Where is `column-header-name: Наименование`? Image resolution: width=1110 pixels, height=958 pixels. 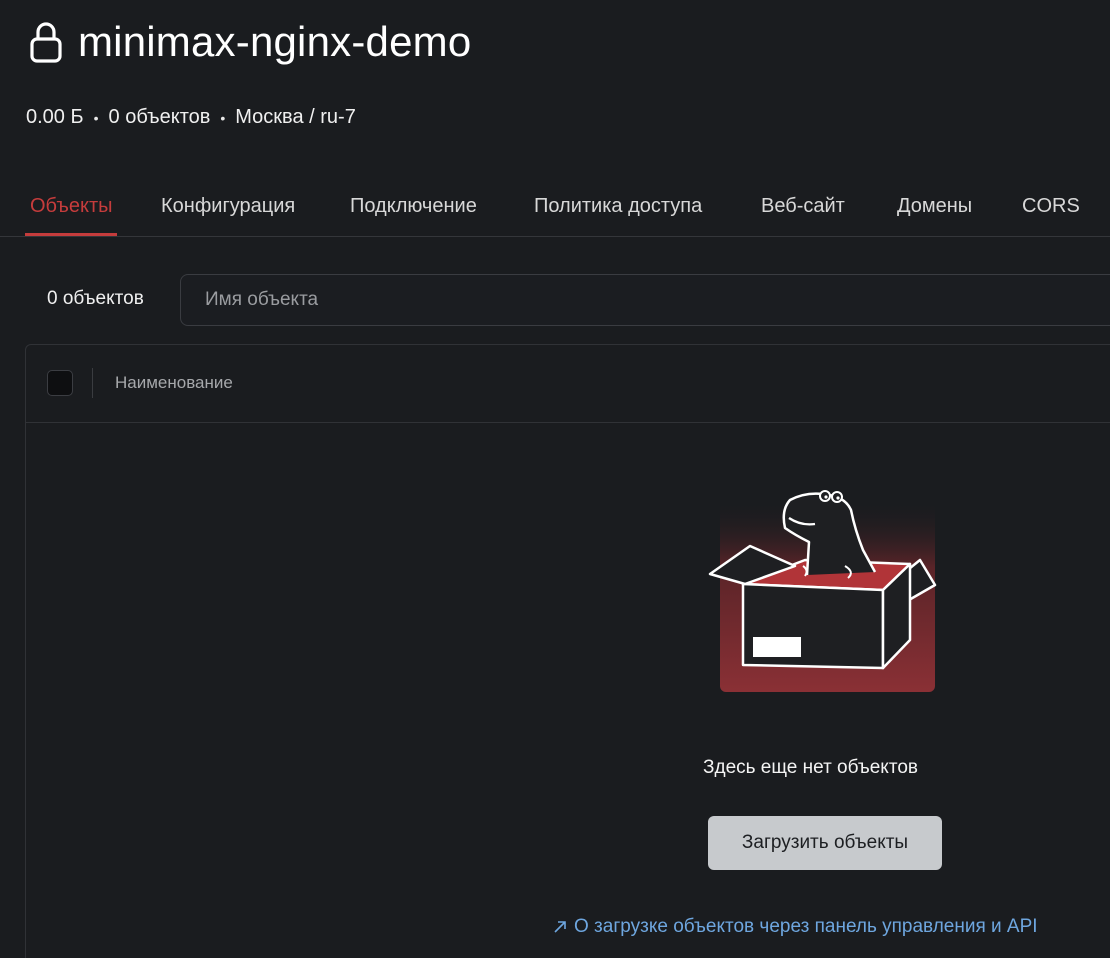
column-header-name: Наименование is located at coordinates (174, 383).